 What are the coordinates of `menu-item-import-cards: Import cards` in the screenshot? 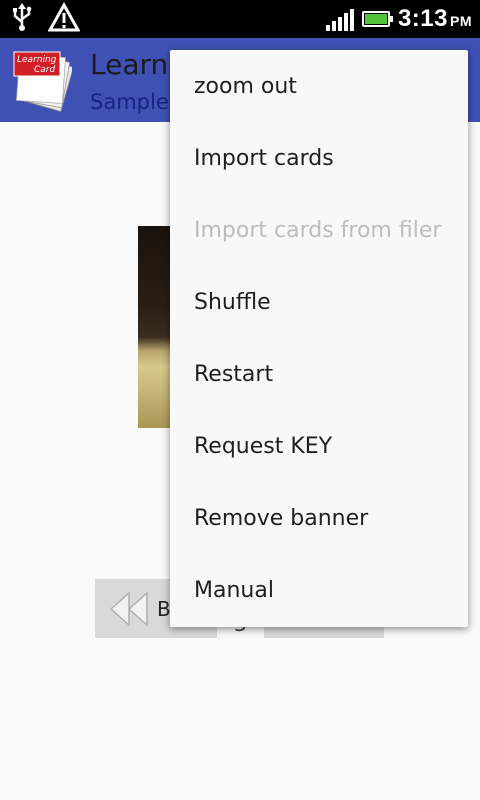 It's located at (319, 158).